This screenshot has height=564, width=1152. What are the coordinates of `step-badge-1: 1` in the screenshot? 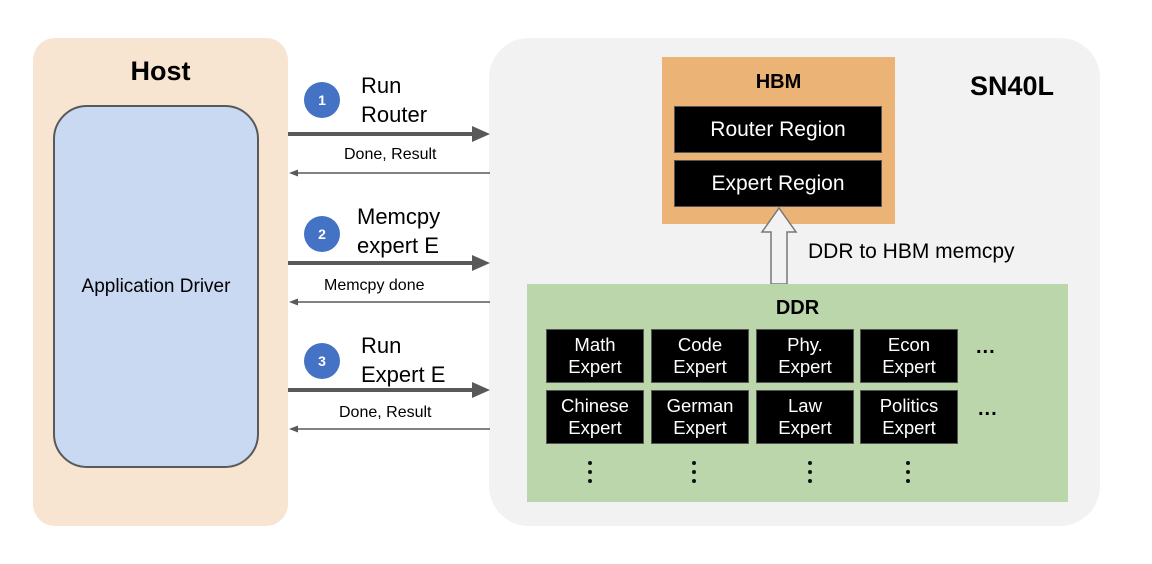 It's located at (322, 100).